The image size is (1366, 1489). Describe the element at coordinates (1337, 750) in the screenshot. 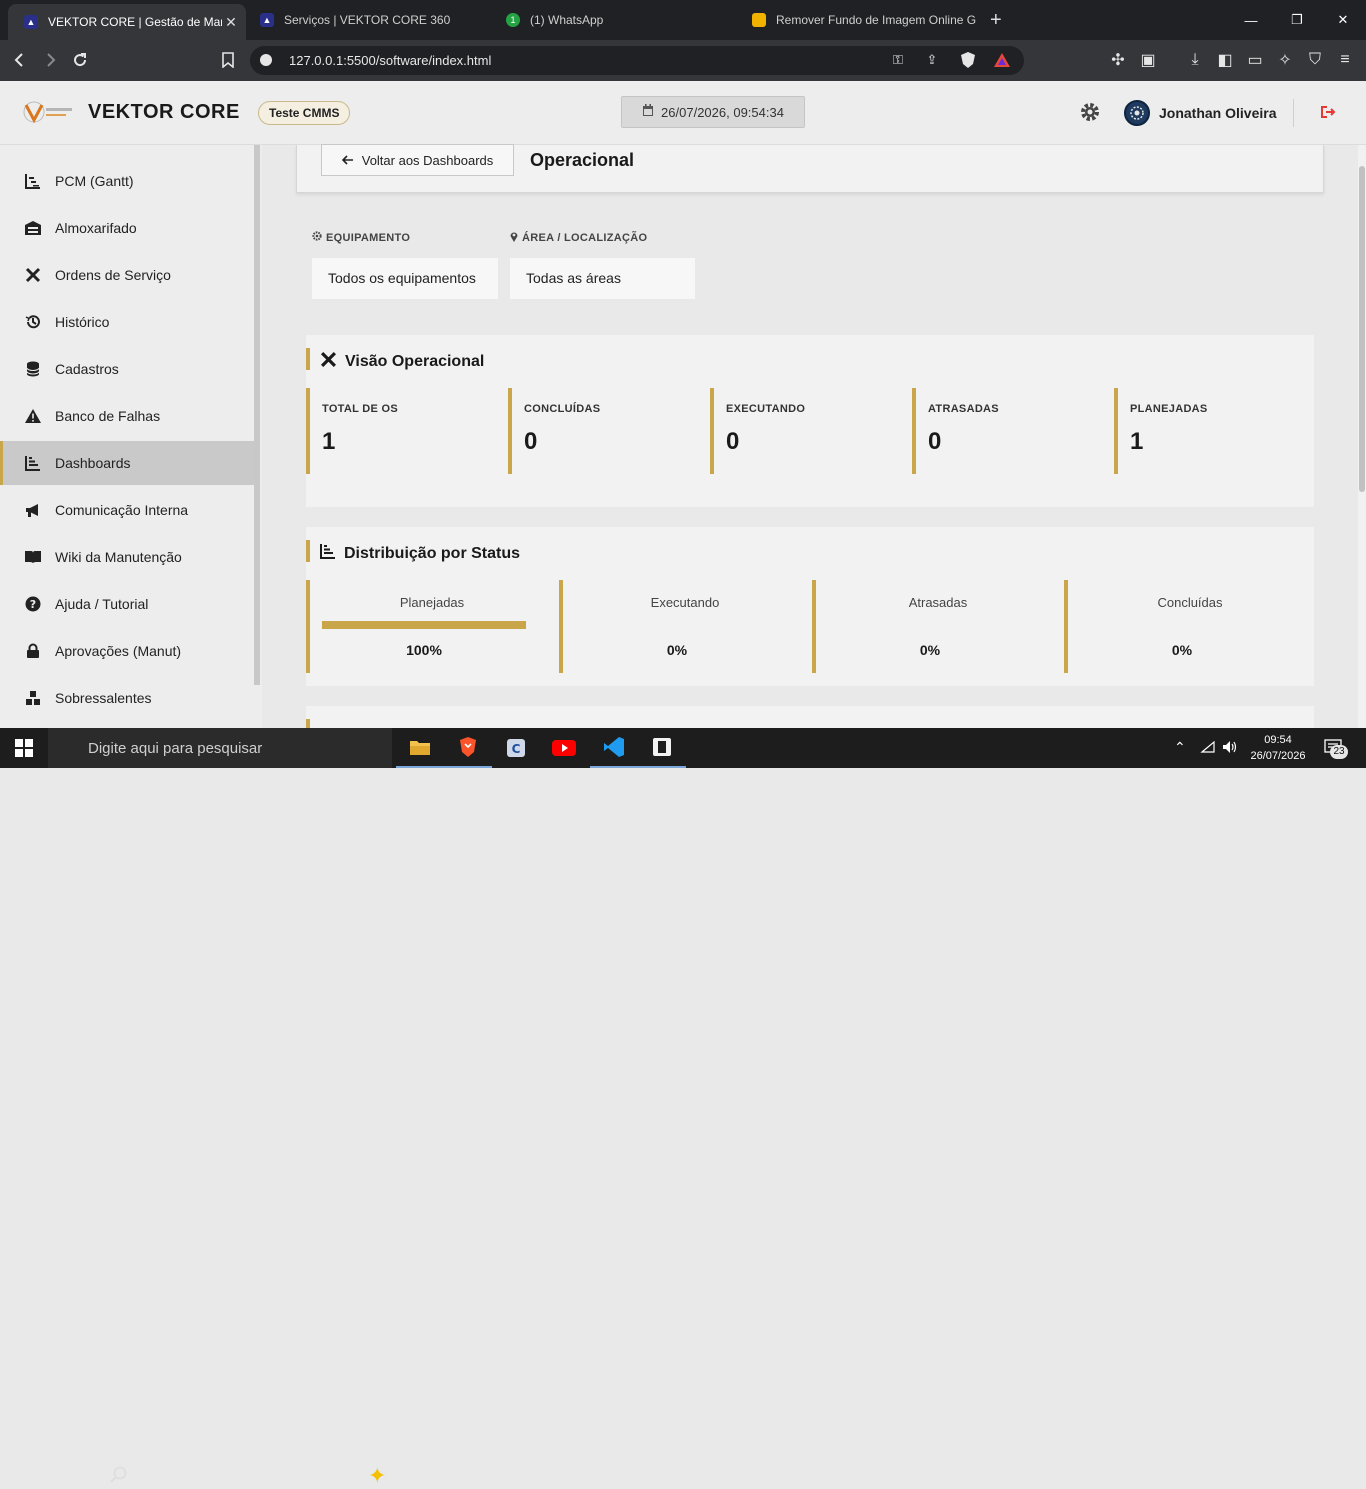

I see `notifications-icon: 23` at that location.